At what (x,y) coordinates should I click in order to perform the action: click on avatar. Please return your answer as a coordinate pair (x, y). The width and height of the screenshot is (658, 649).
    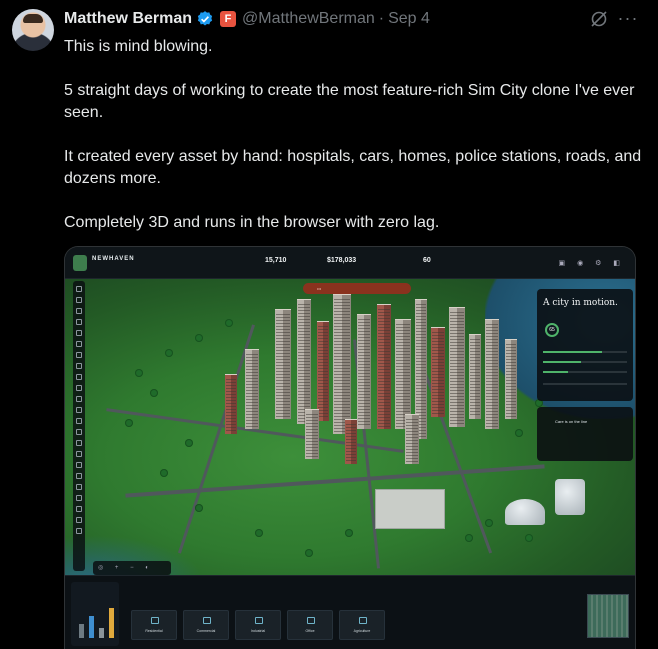
    Looking at the image, I should click on (33, 30).